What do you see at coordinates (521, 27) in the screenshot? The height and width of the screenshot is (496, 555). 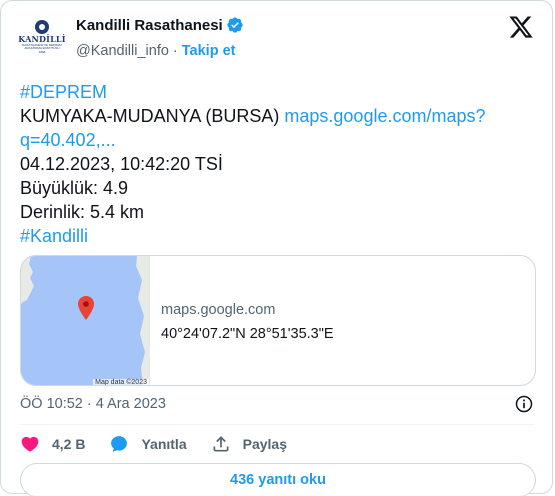 I see `x-logo-icon` at bounding box center [521, 27].